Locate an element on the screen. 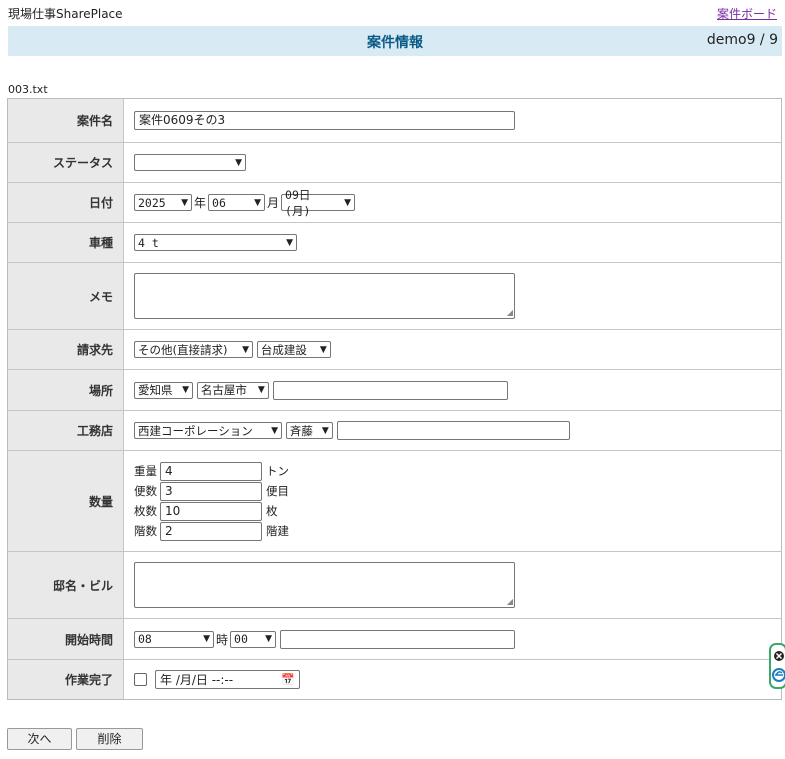 The width and height of the screenshot is (785, 759). case-name-input: 案件0609その3 is located at coordinates (324, 120).